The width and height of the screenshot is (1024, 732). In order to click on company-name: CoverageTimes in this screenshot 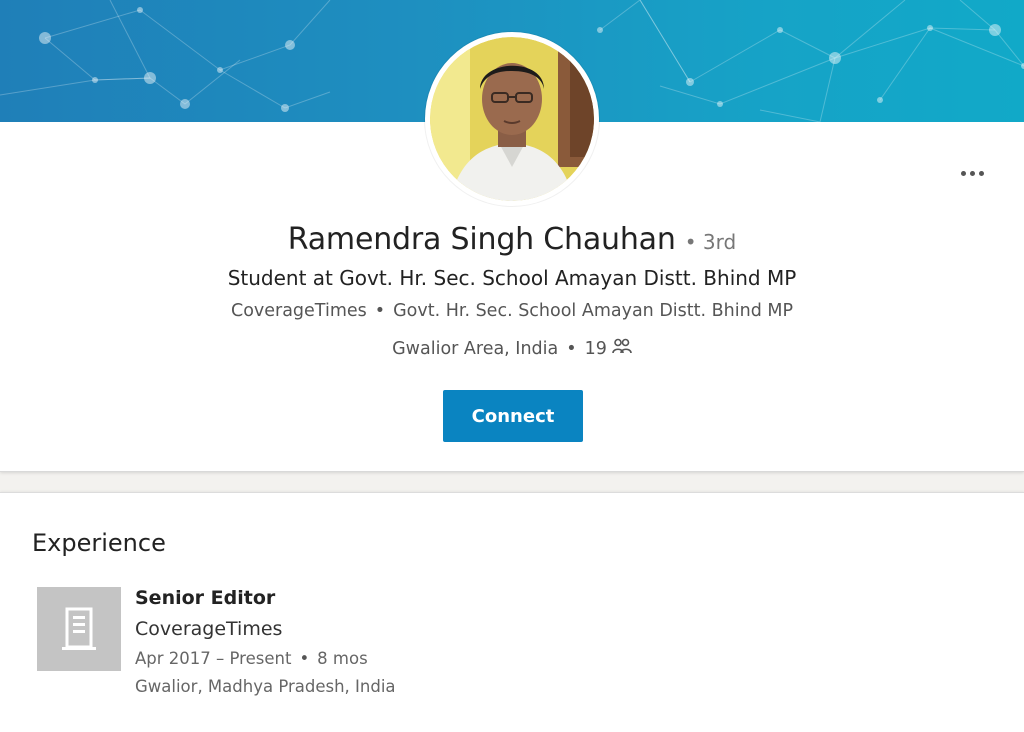, I will do `click(209, 629)`.